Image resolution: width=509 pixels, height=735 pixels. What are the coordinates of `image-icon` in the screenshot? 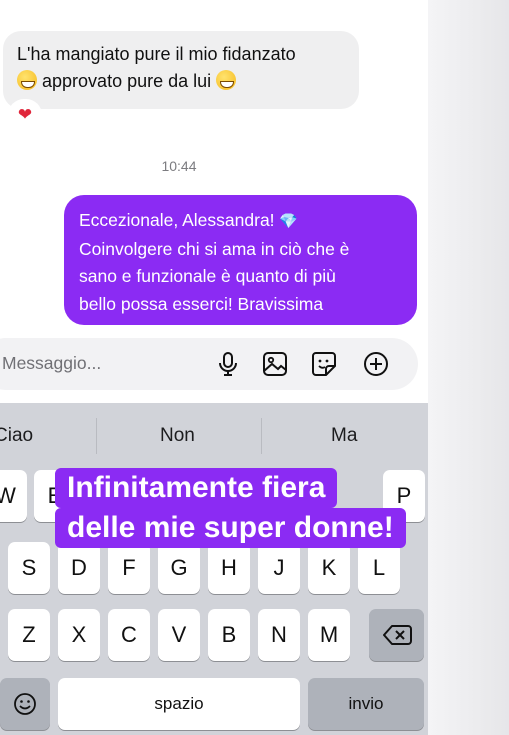 It's located at (275, 364).